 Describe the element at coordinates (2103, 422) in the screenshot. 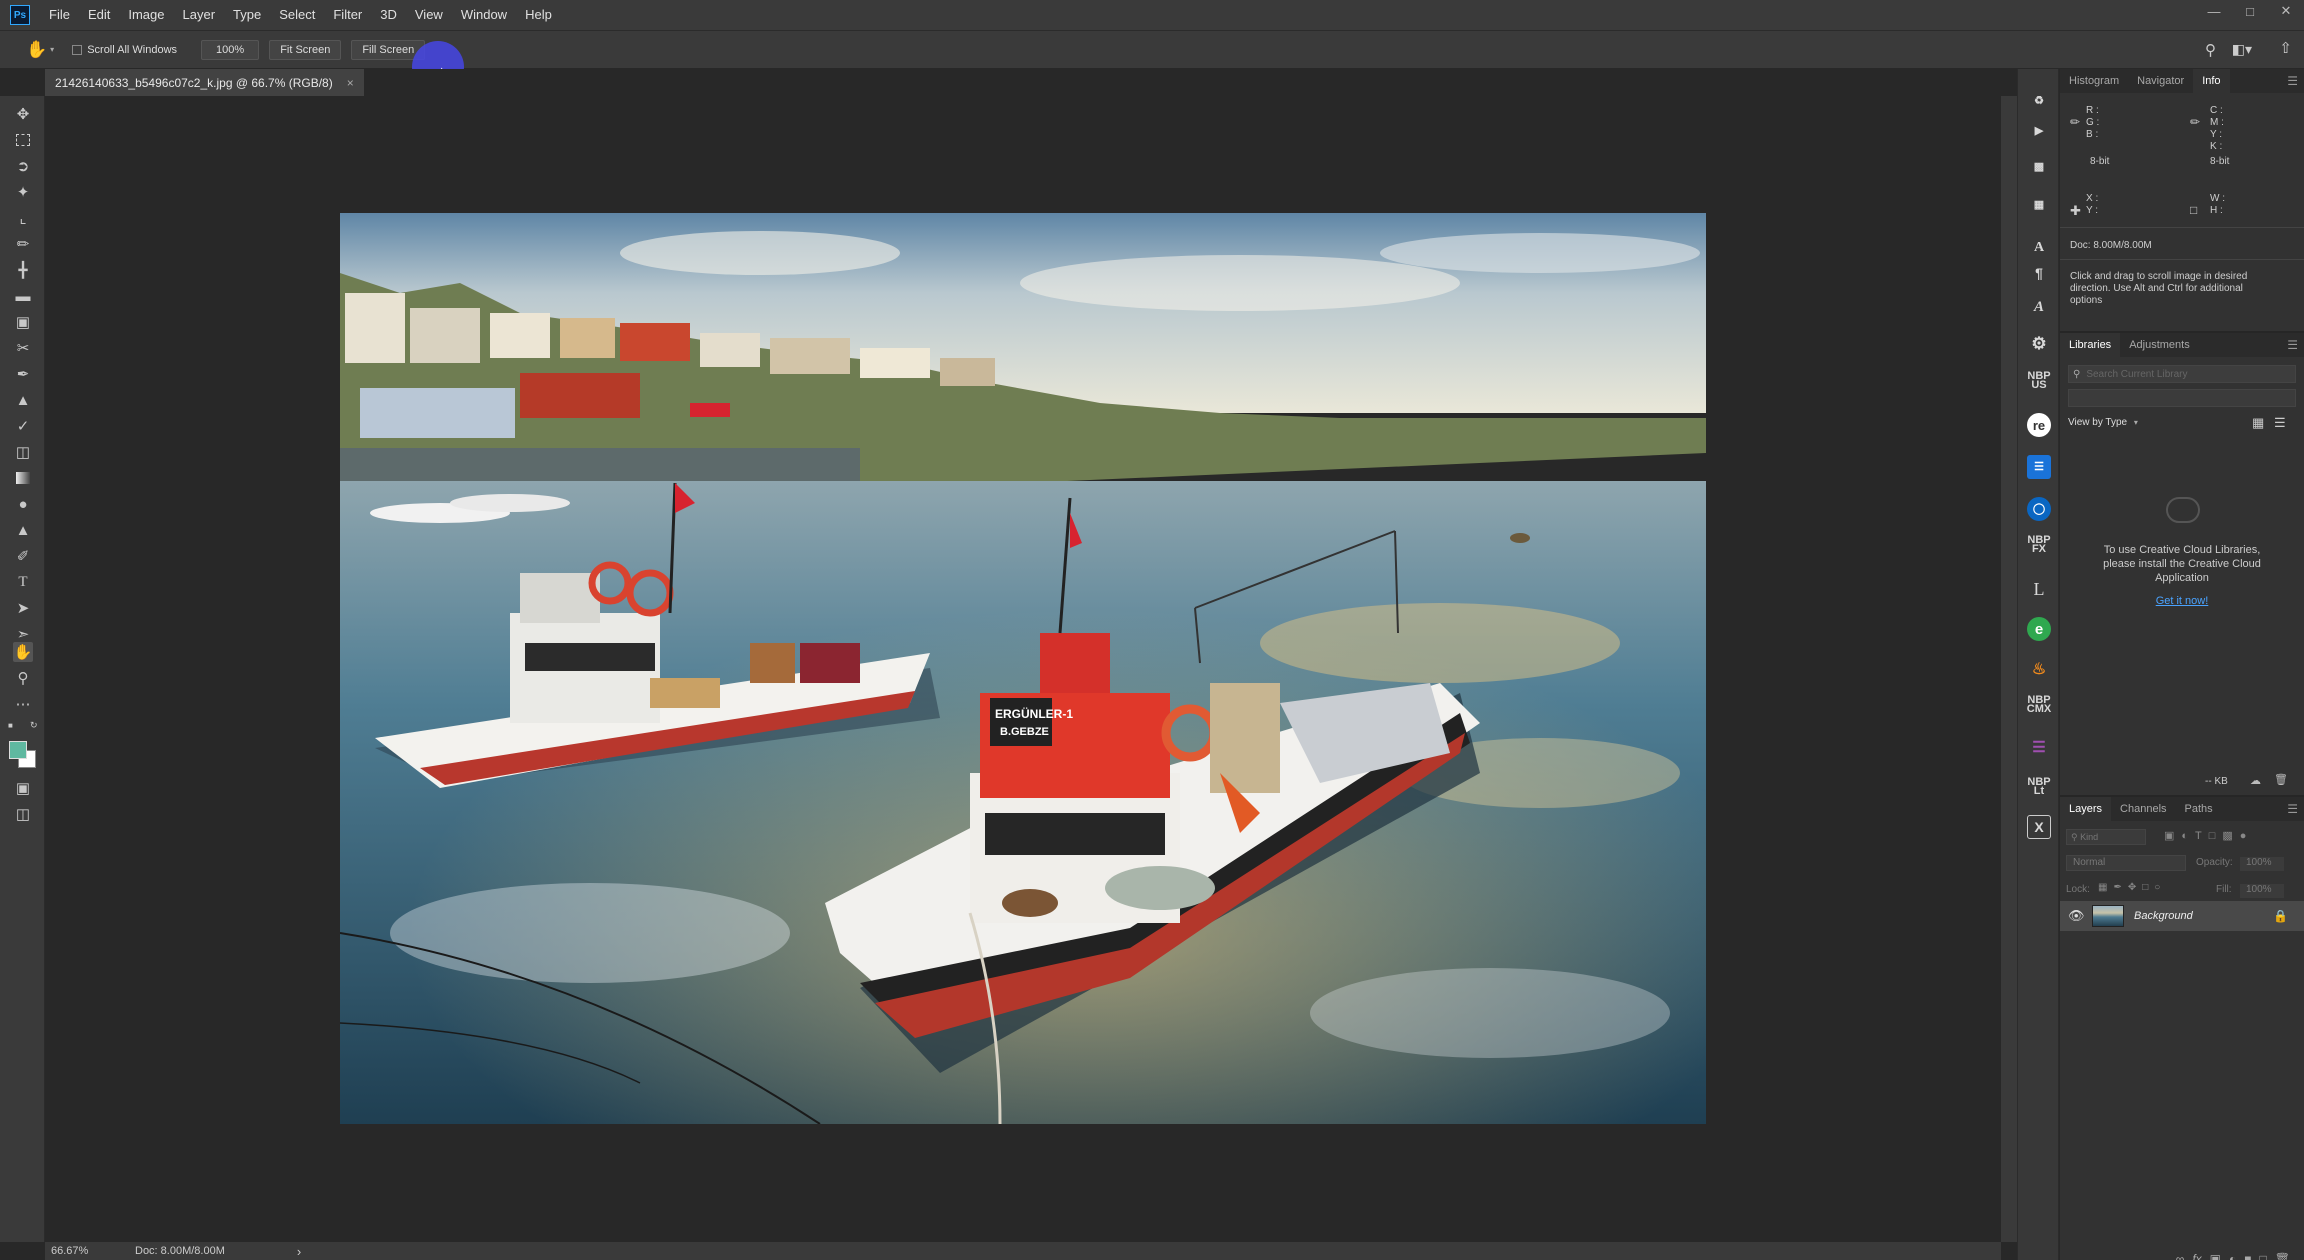

I see `view-by-type-dropdown: View by Type ▾` at that location.